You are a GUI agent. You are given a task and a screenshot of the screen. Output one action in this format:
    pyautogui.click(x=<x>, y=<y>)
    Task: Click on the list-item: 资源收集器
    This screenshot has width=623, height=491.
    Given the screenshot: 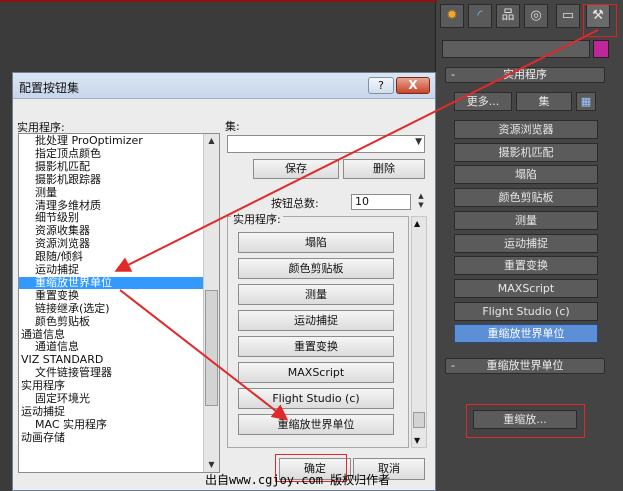 What is the action you would take?
    pyautogui.click(x=111, y=231)
    